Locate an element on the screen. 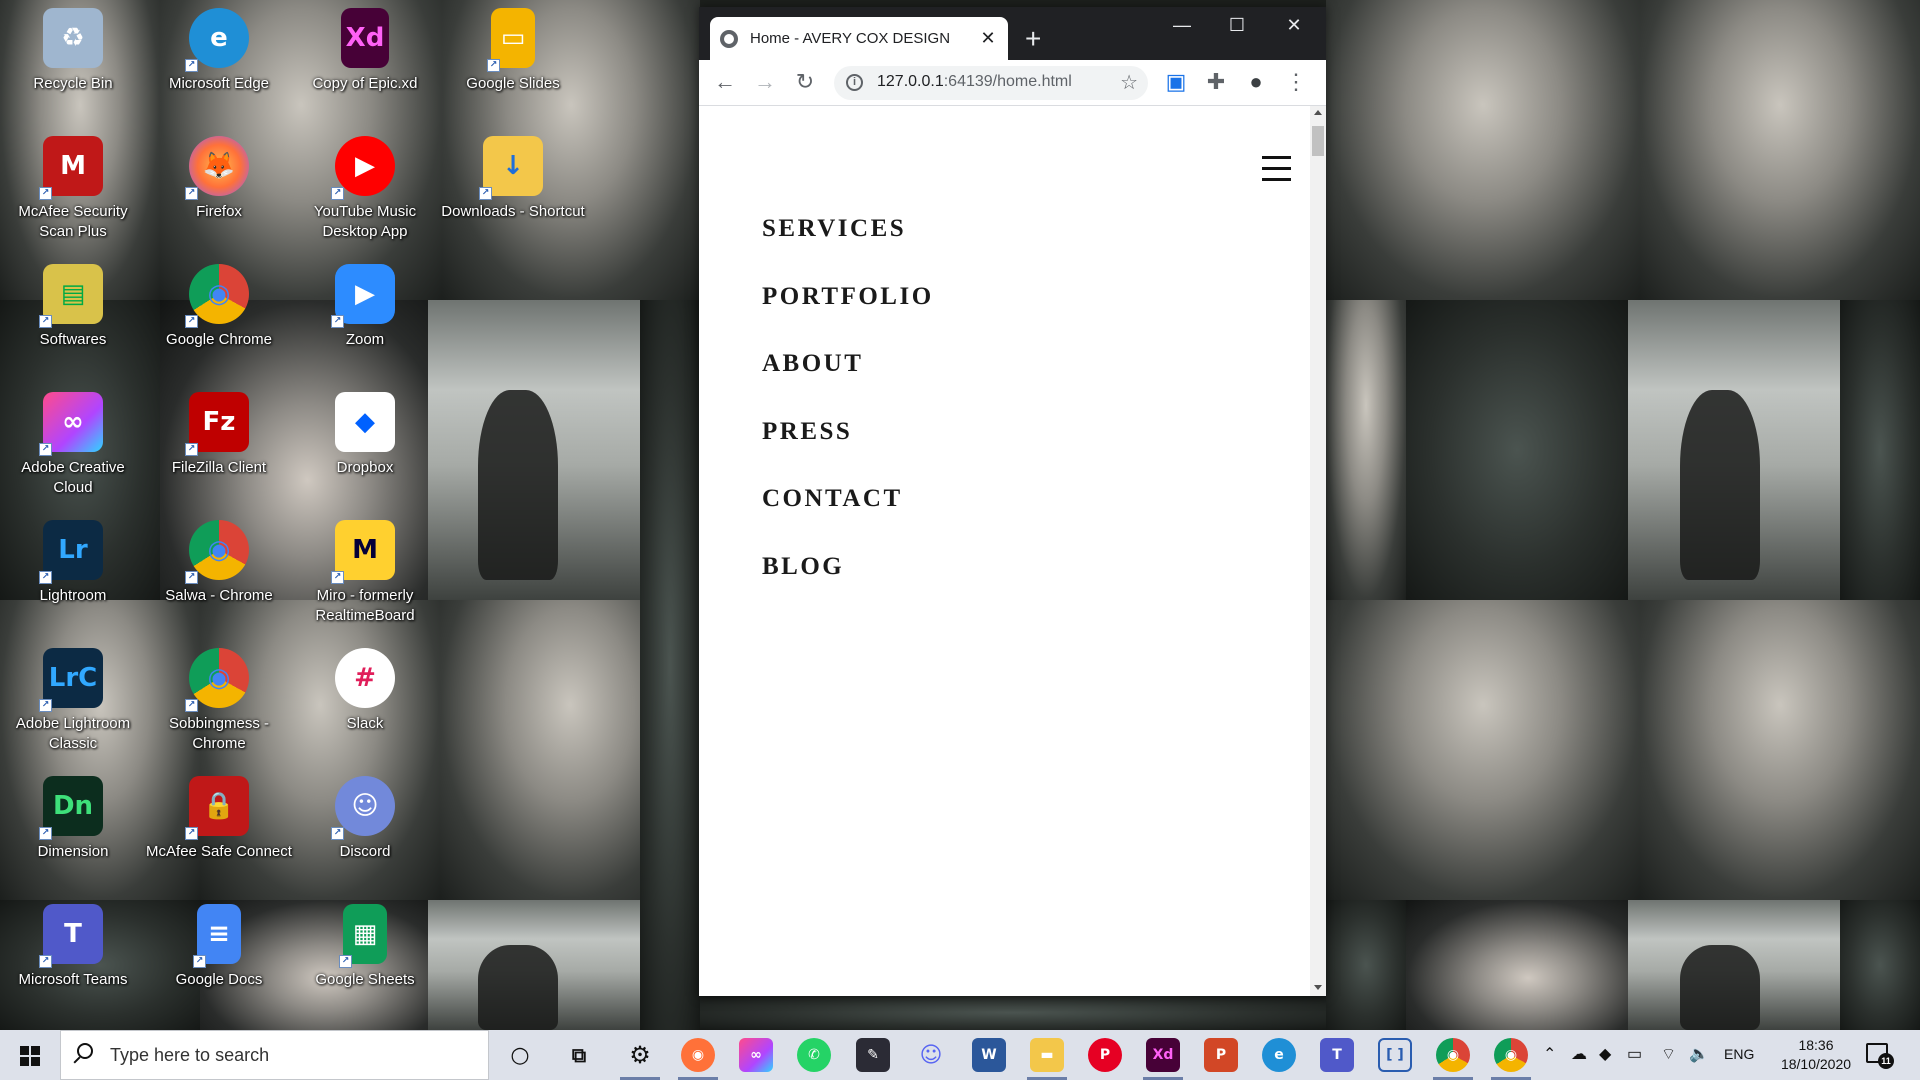  windows-logo-icon is located at coordinates (30, 1056).